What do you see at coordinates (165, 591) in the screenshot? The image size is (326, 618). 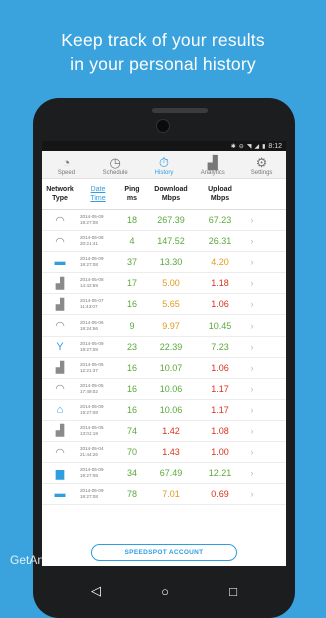 I see `home-nav-icon: ○` at bounding box center [165, 591].